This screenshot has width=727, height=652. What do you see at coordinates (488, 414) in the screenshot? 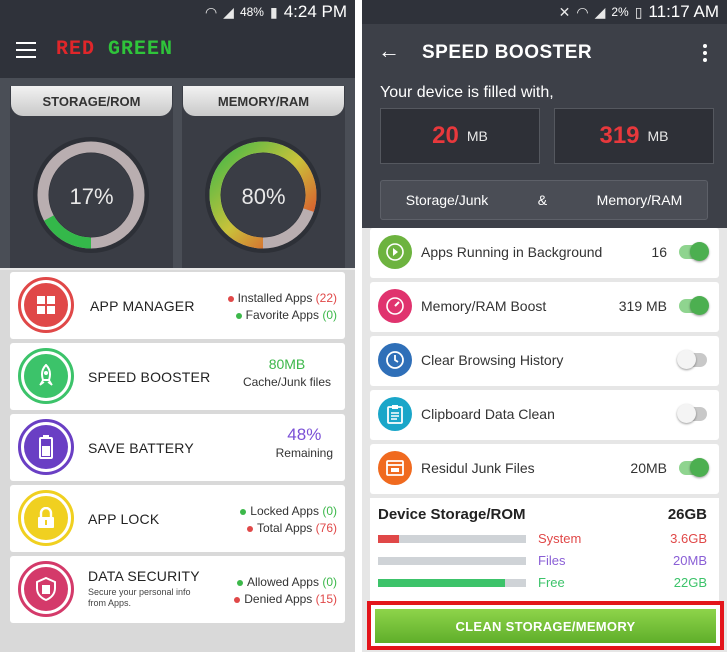
I see `option-label: Clipboard Data Clean` at bounding box center [488, 414].